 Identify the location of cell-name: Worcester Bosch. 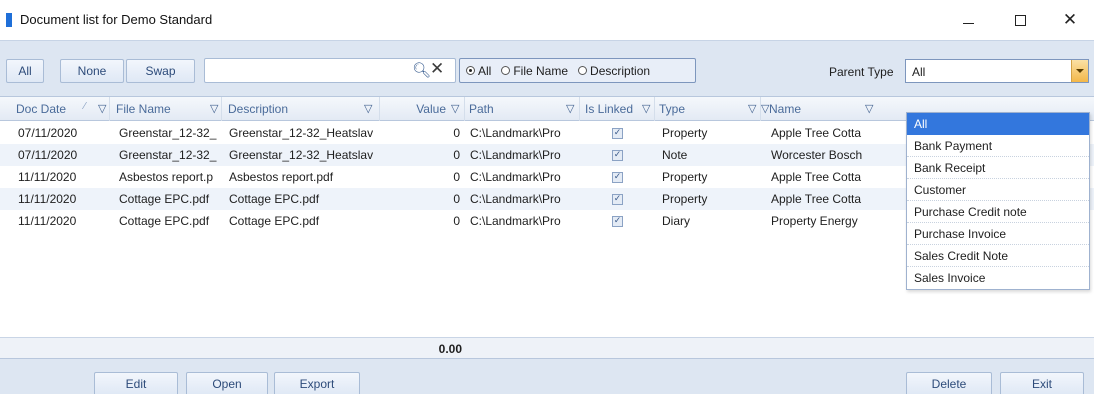
(817, 155).